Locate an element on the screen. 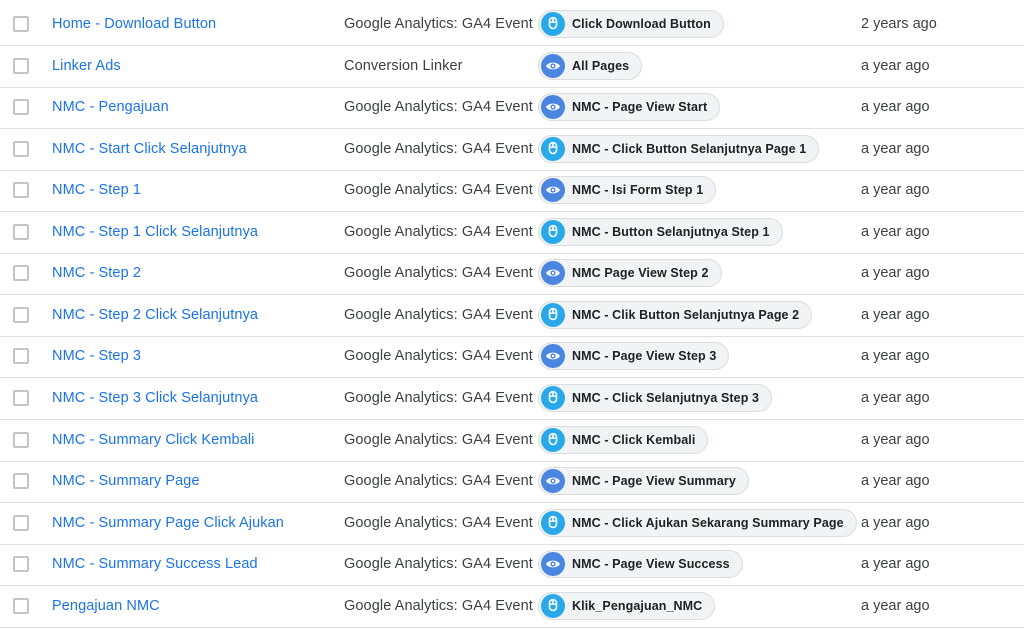 This screenshot has width=1024, height=629. tag-name-link: NMC - Step 1 is located at coordinates (96, 190).